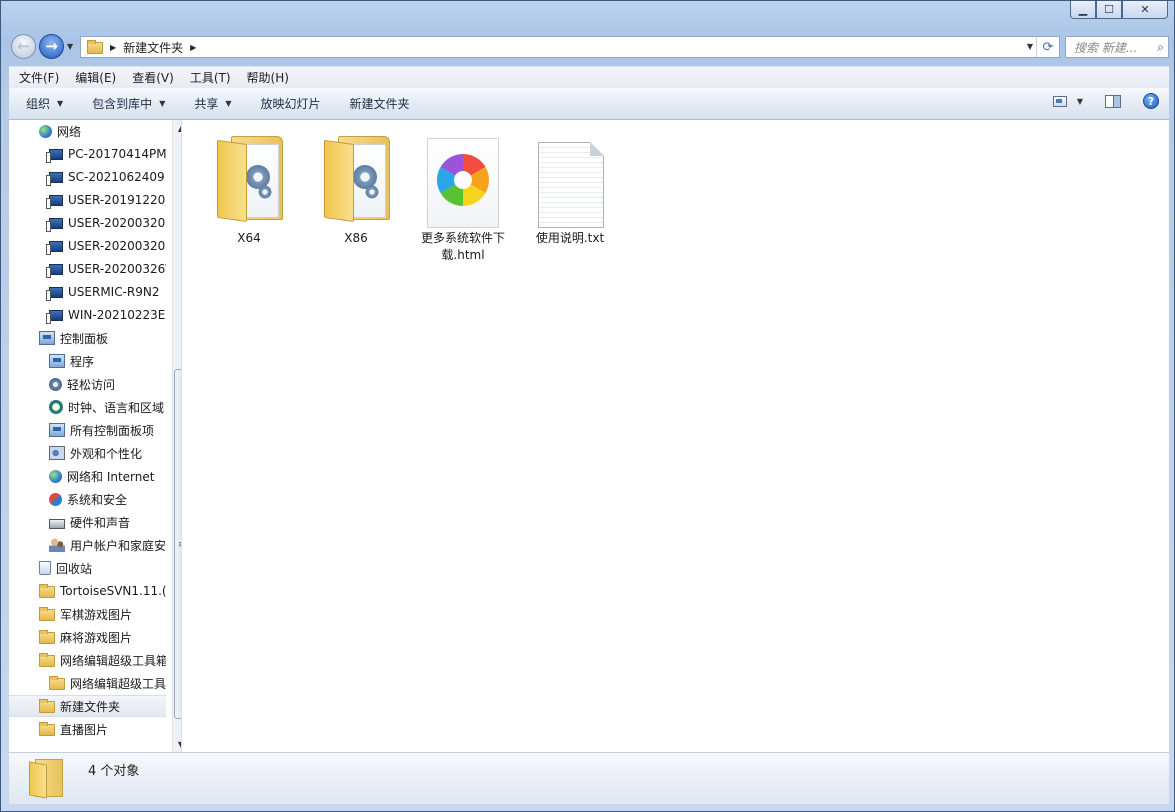 This screenshot has height=812, width=1175. What do you see at coordinates (589, 778) in the screenshot?
I see `status-bar: 4 个对象` at bounding box center [589, 778].